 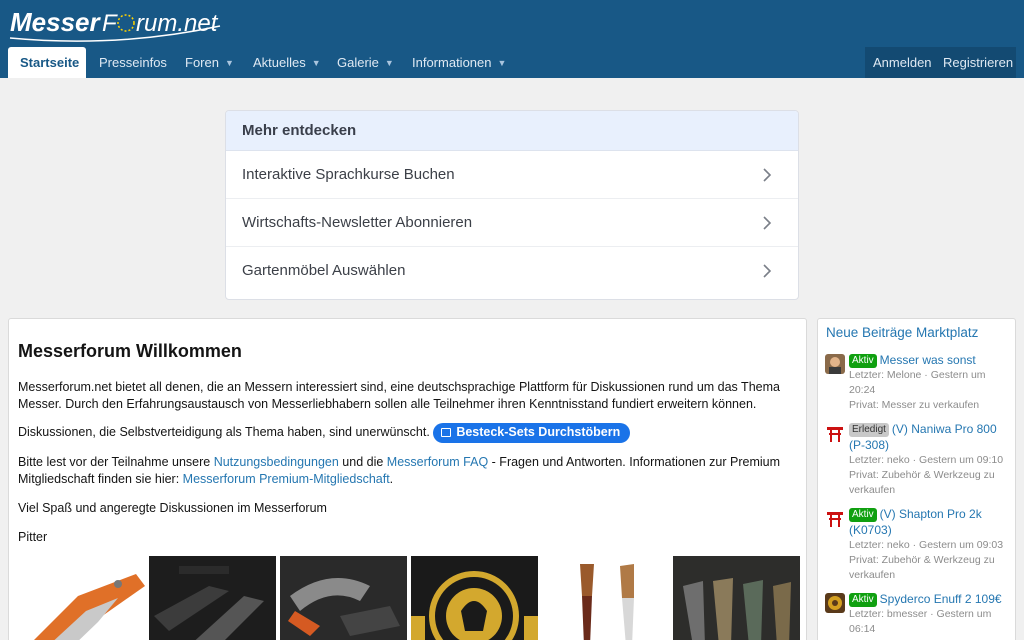 I want to click on svg-text: Messer, so click(x=55, y=22).